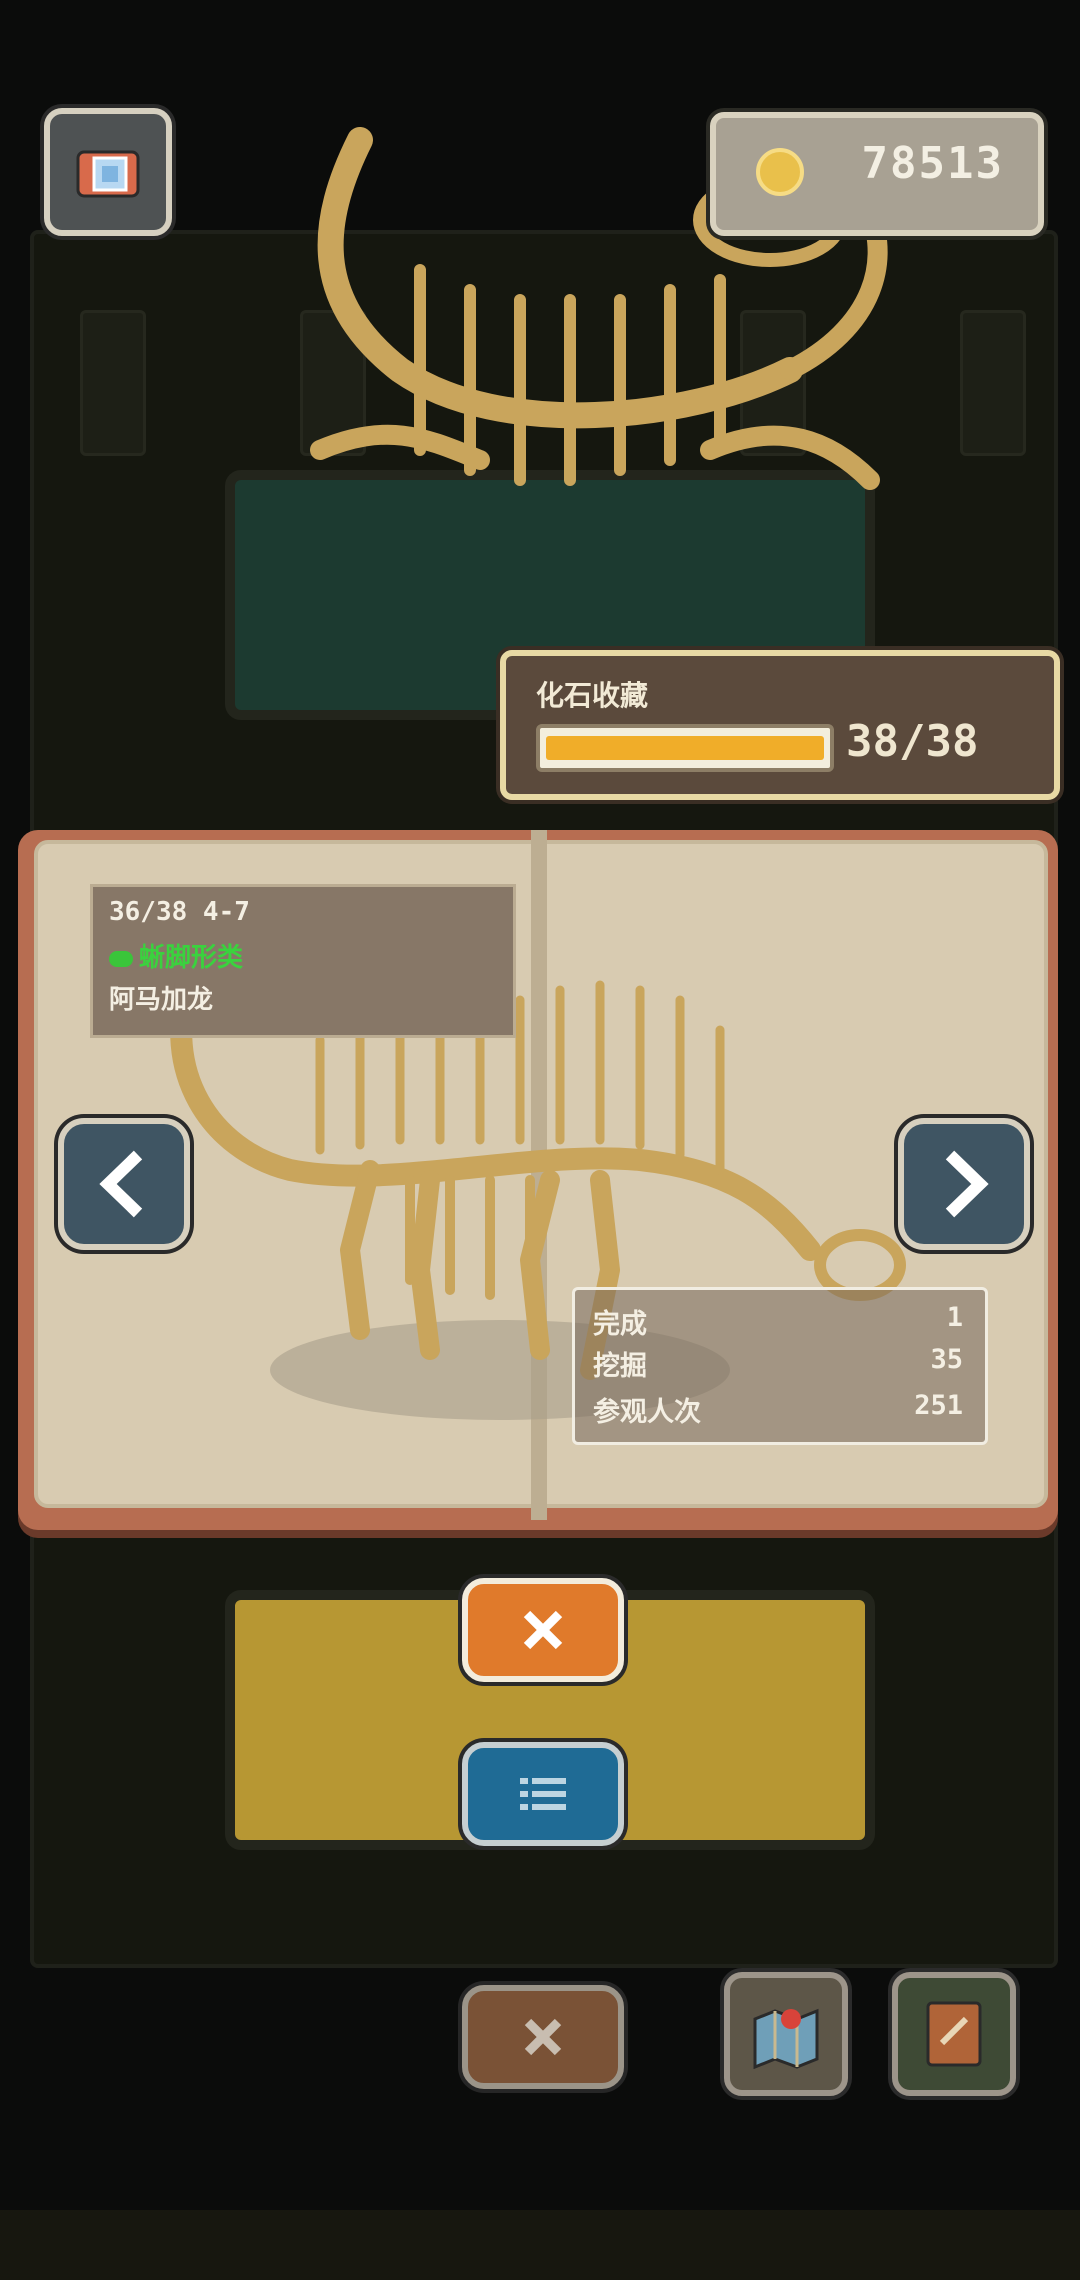 The height and width of the screenshot is (2280, 1080). Describe the element at coordinates (161, 1000) in the screenshot. I see `fossil-name: 阿马加龙` at that location.